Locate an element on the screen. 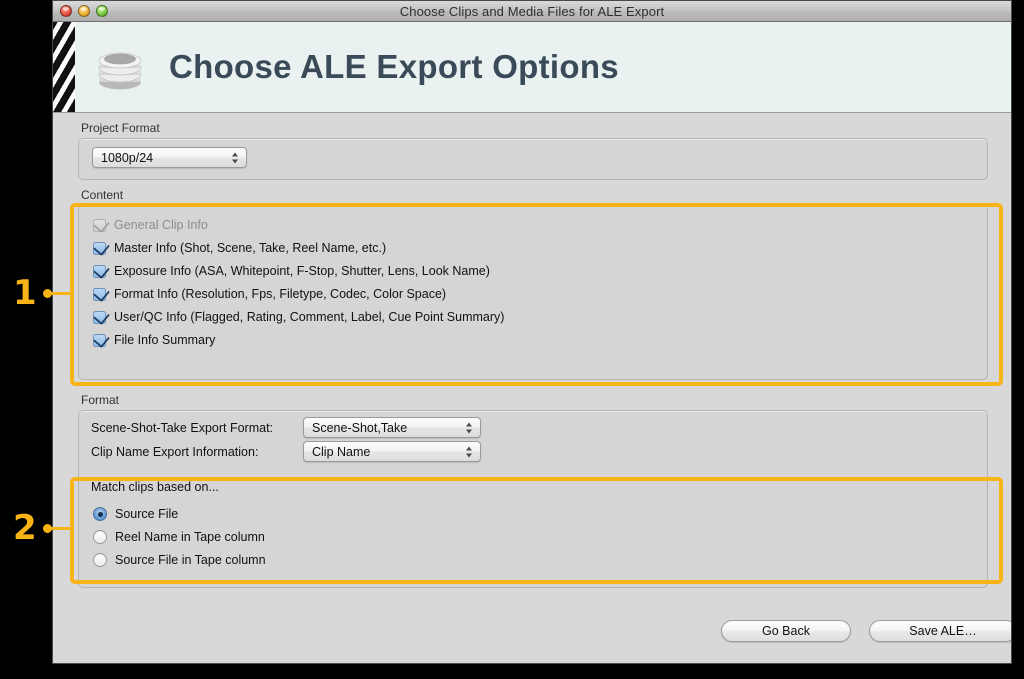 The width and height of the screenshot is (1024, 679). radio-reel-name-tape-button is located at coordinates (100, 537).